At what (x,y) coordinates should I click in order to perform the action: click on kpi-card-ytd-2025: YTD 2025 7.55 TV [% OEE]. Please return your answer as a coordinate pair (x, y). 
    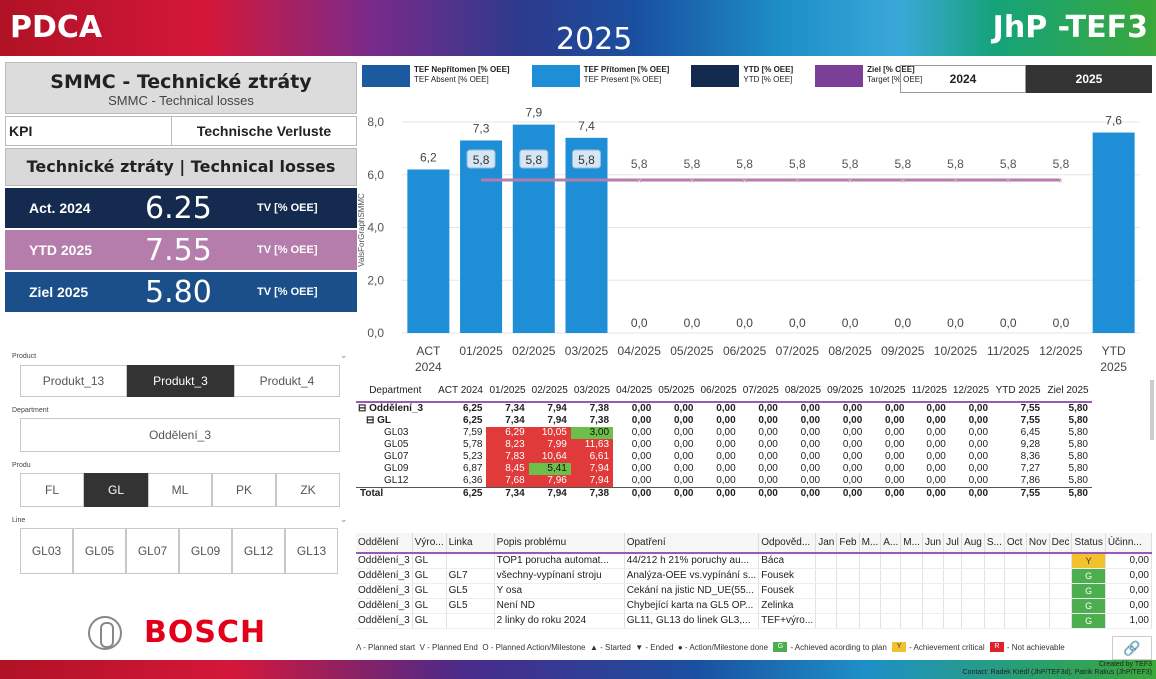
    Looking at the image, I should click on (181, 250).